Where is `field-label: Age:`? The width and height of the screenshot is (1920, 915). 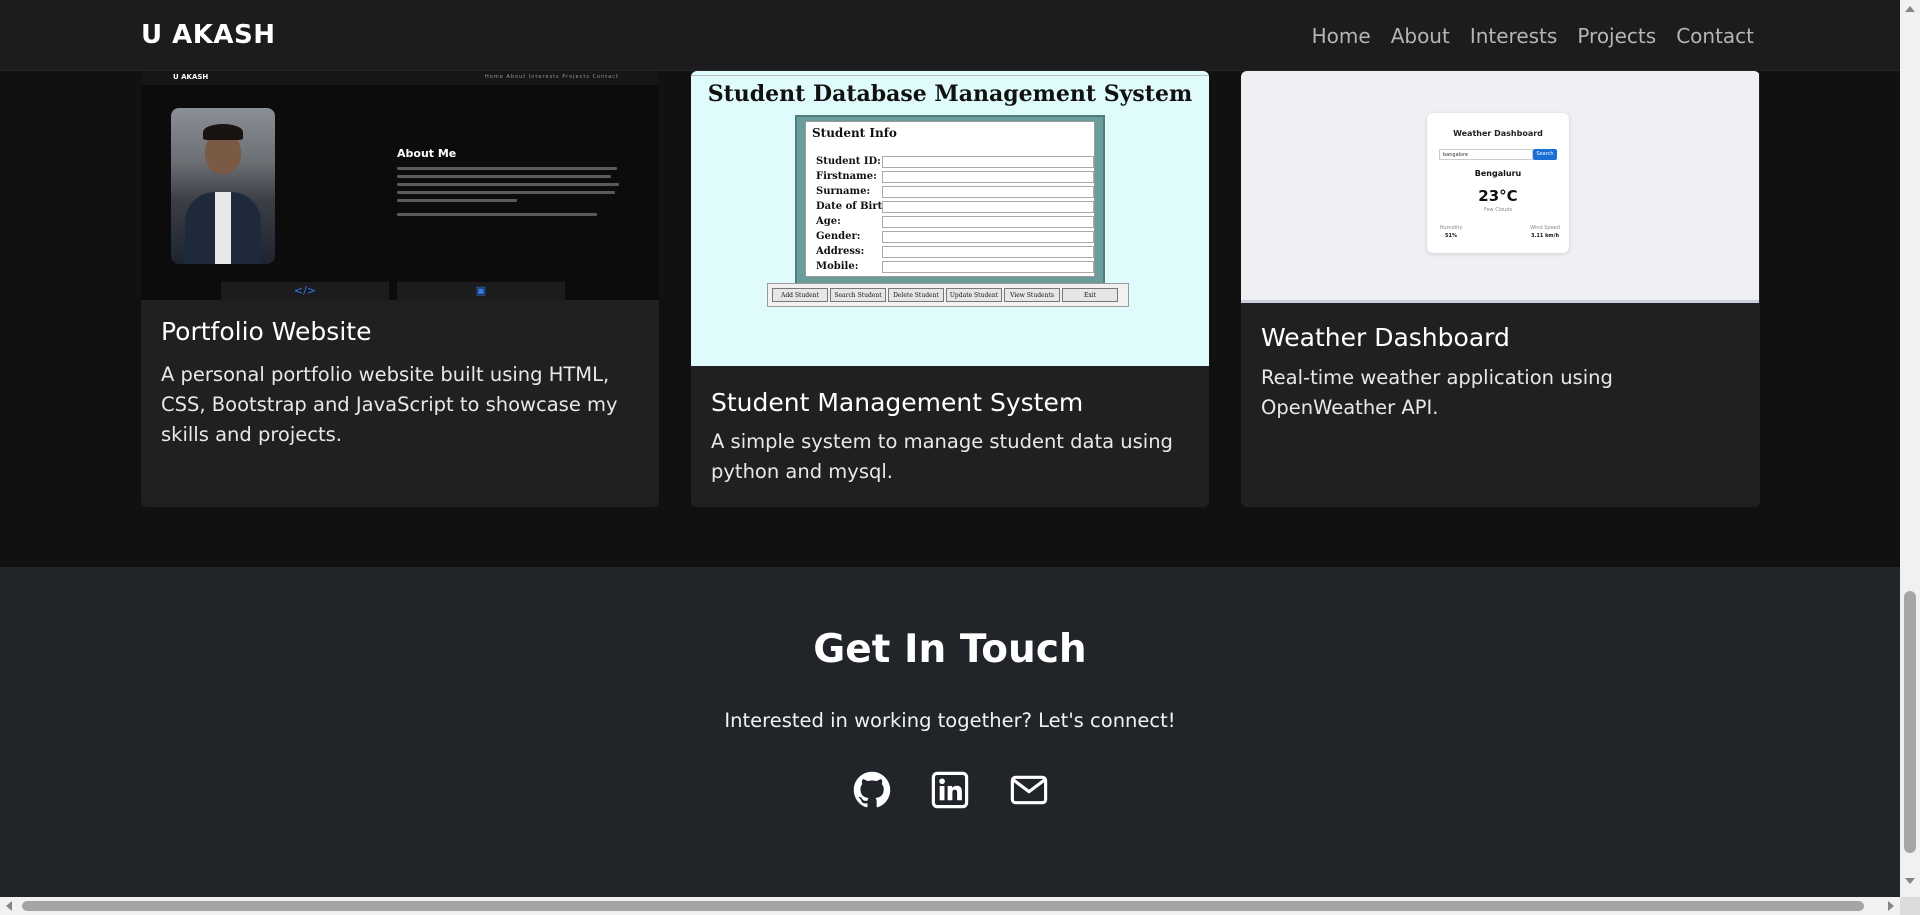 field-label: Age: is located at coordinates (828, 221).